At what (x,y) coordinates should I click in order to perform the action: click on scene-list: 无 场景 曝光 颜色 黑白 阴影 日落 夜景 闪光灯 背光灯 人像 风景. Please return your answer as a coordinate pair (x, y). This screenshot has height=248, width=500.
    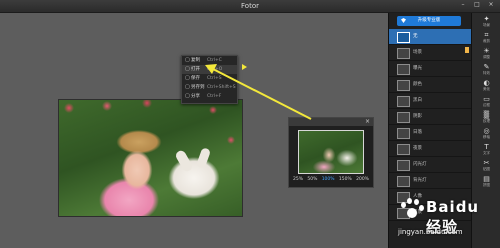
    Looking at the image, I should click on (430, 125).